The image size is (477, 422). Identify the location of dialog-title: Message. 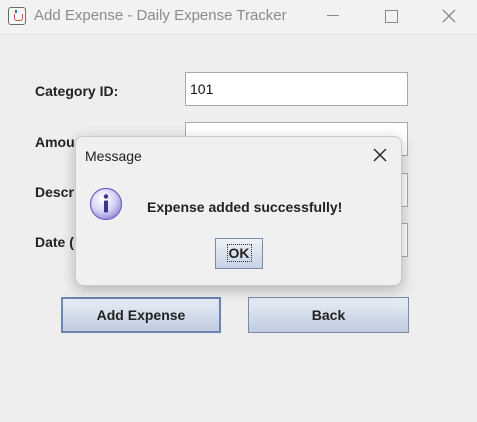
(113, 156).